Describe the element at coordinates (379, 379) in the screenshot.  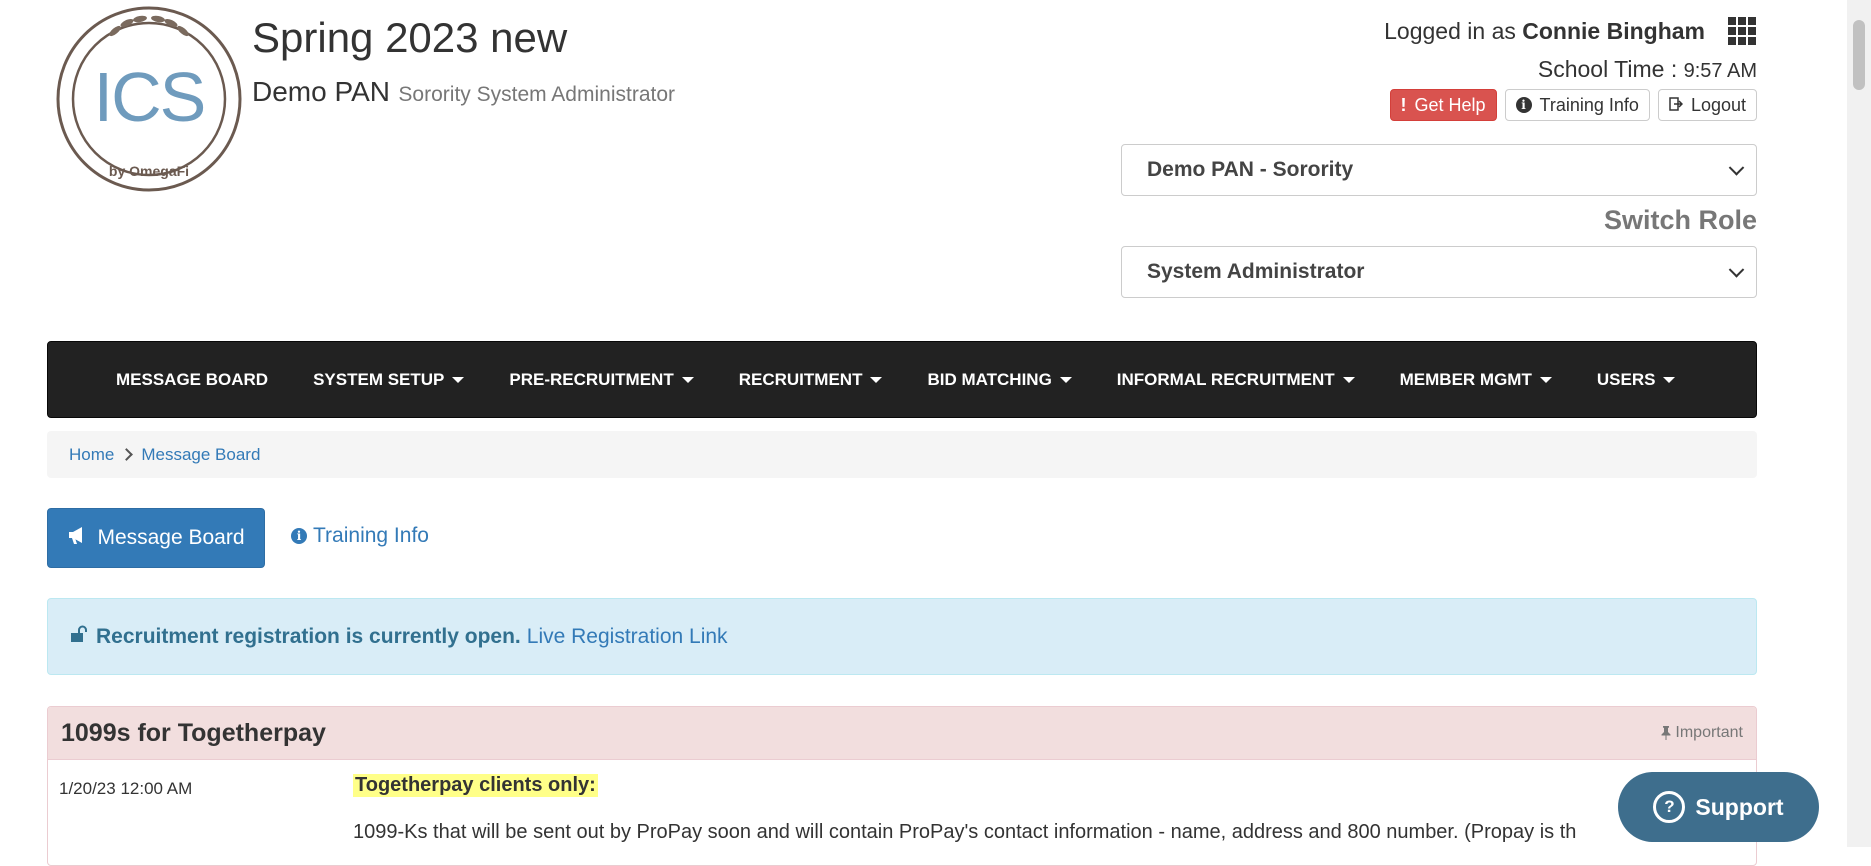
I see `nav-label: SYSTEM SETUP` at that location.